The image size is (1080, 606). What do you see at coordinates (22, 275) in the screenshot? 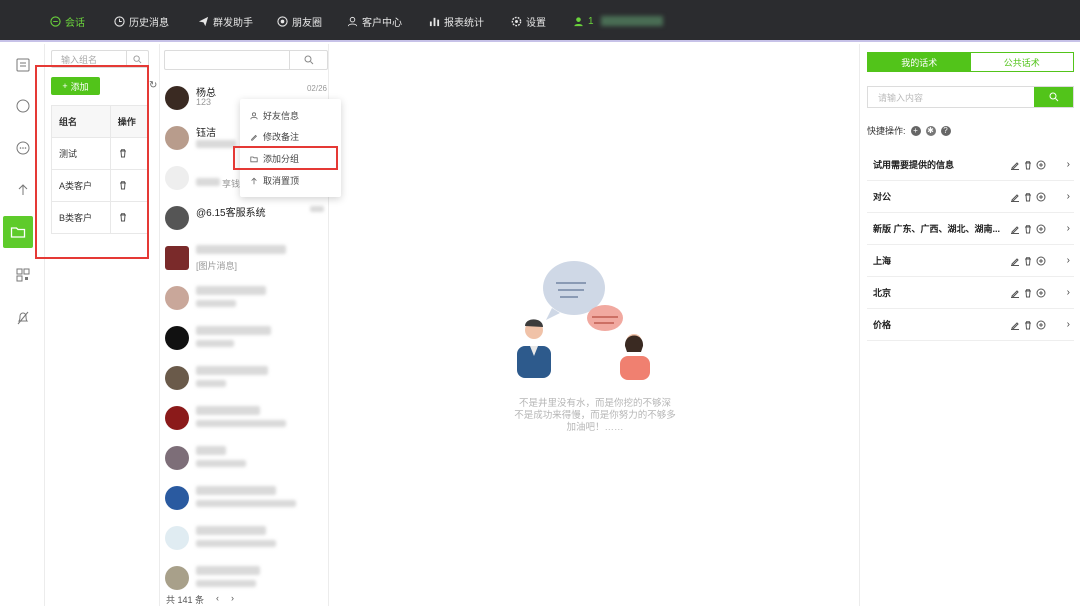
I see `rail-qrcode` at bounding box center [22, 275].